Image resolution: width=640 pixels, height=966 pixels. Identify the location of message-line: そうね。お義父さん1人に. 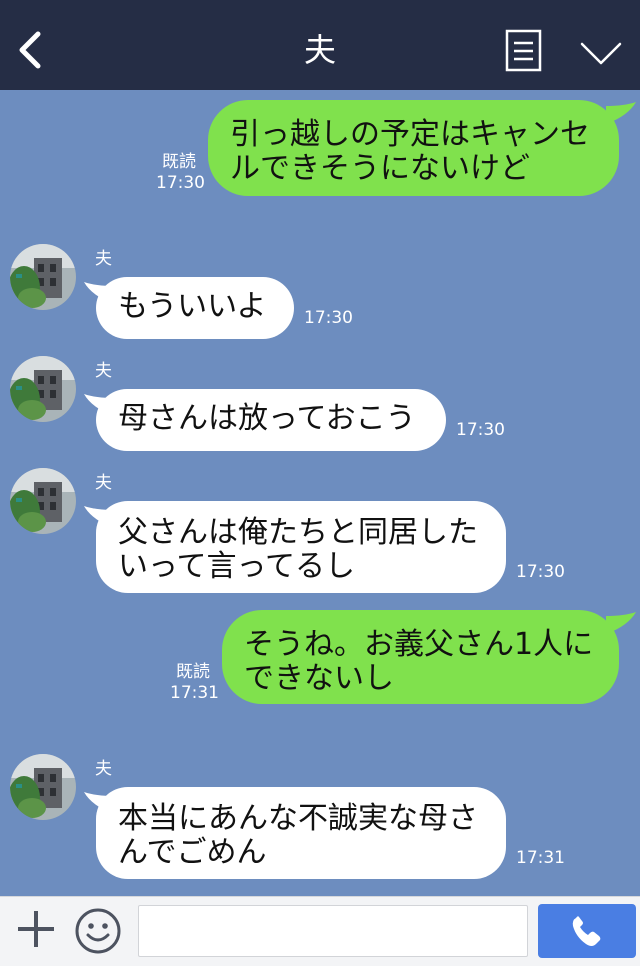
(419, 644).